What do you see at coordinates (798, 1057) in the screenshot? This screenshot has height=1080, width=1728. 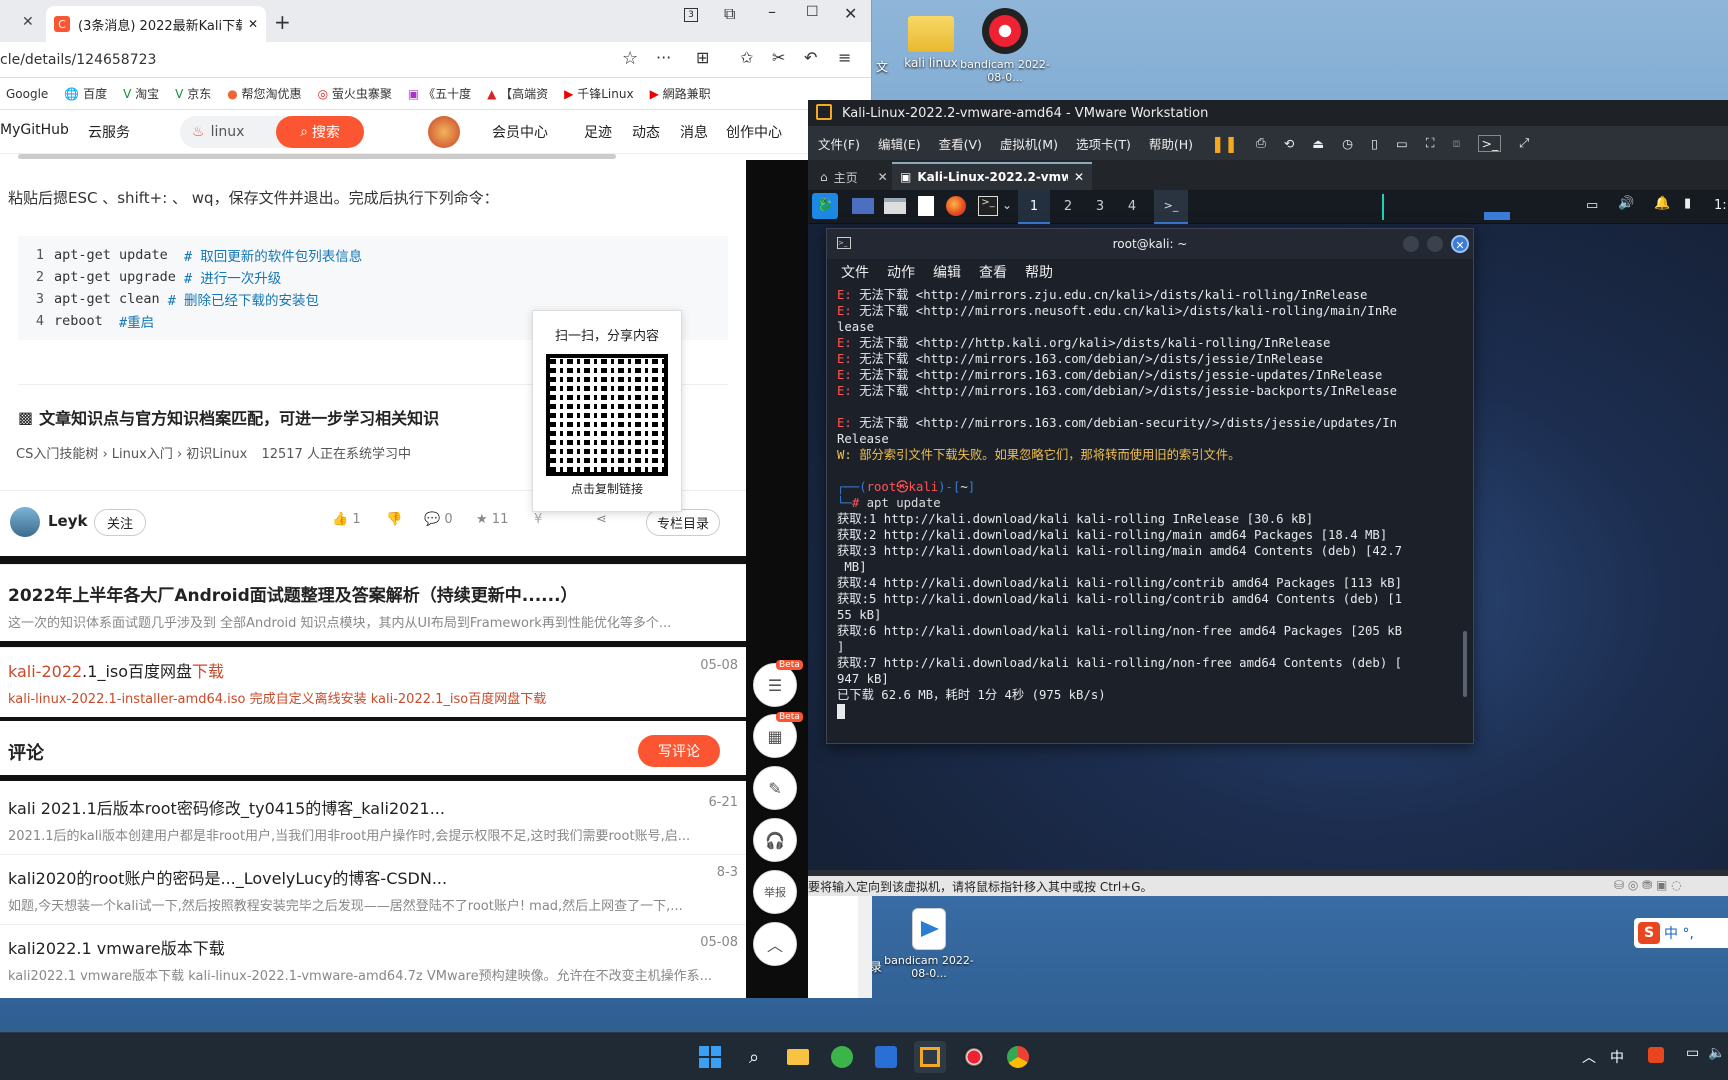 I see `file-explorer-icon` at bounding box center [798, 1057].